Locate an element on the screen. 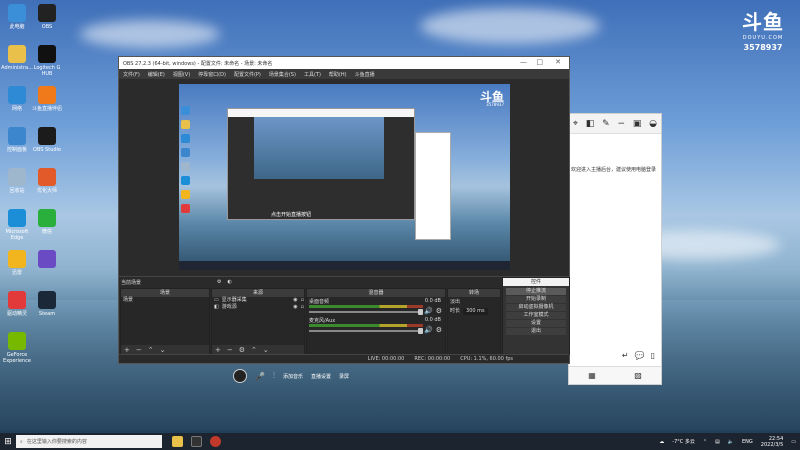 Image resolution: width=800 pixels, height=450 pixels. desktop-icon: 控制面板 is located at coordinates (17, 140).